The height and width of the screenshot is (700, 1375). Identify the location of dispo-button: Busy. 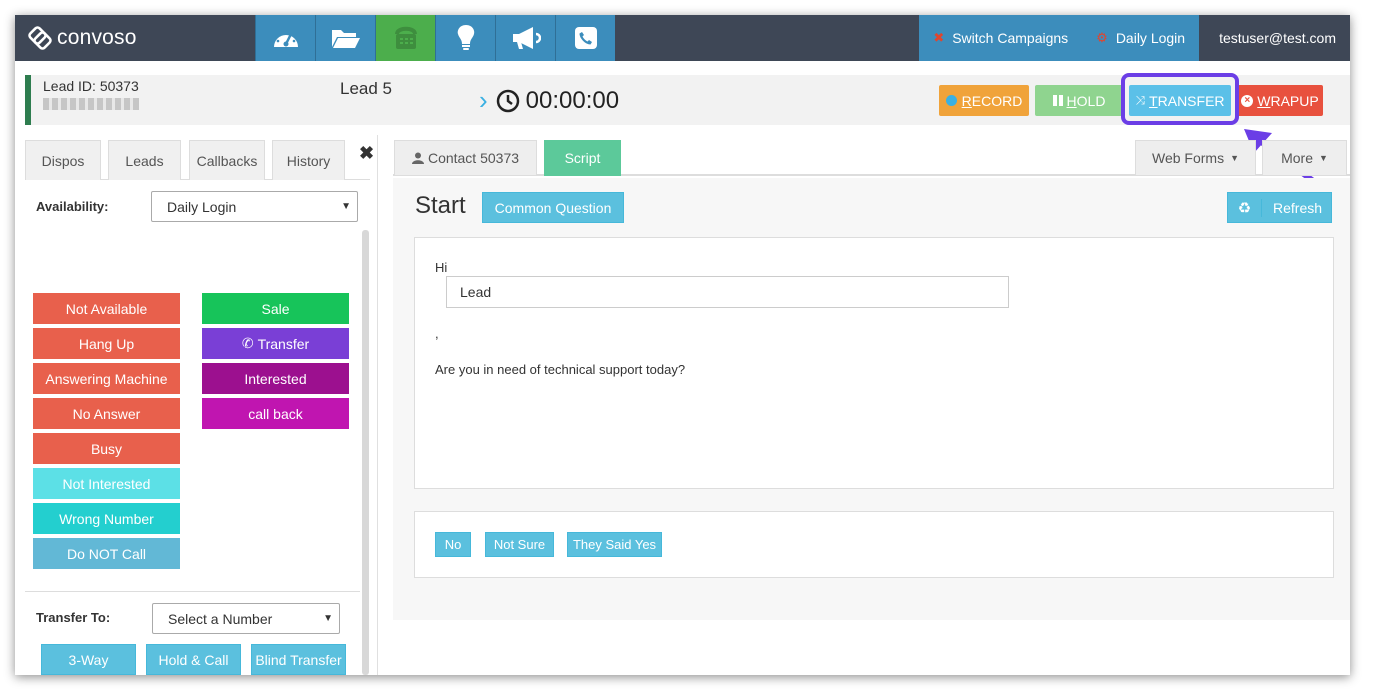
(106, 448).